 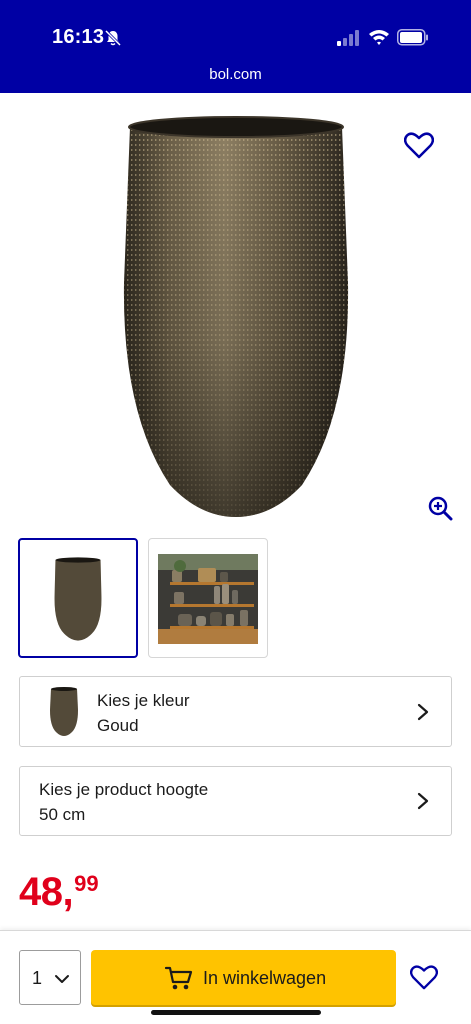 What do you see at coordinates (379, 37) in the screenshot?
I see `wifi-icon` at bounding box center [379, 37].